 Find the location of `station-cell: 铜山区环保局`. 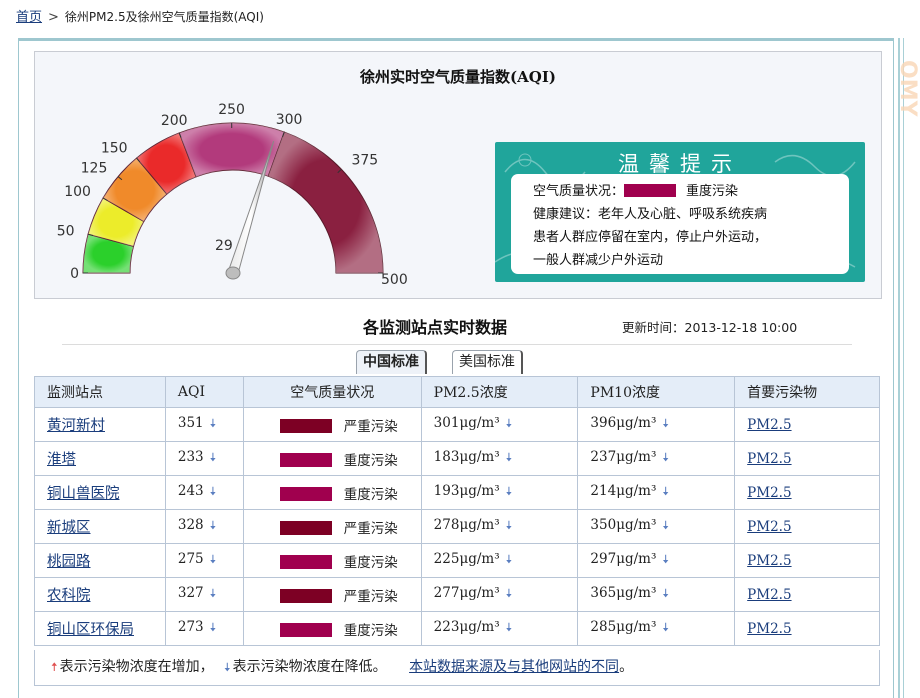

station-cell: 铜山区环保局 is located at coordinates (100, 629).